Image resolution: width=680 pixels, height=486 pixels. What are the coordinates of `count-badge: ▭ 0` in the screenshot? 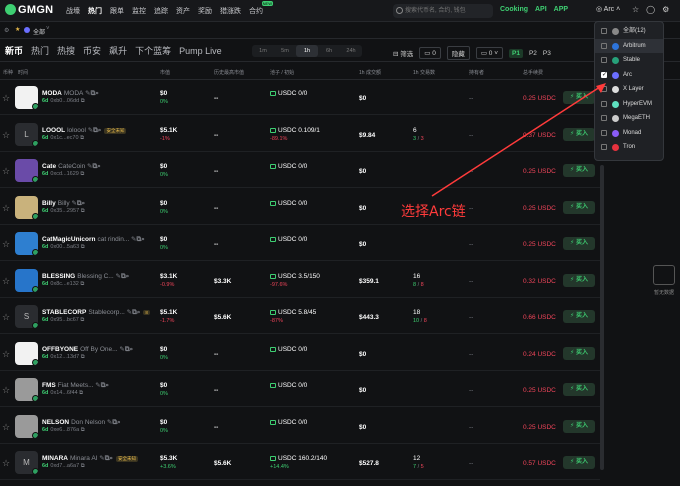 It's located at (430, 53).